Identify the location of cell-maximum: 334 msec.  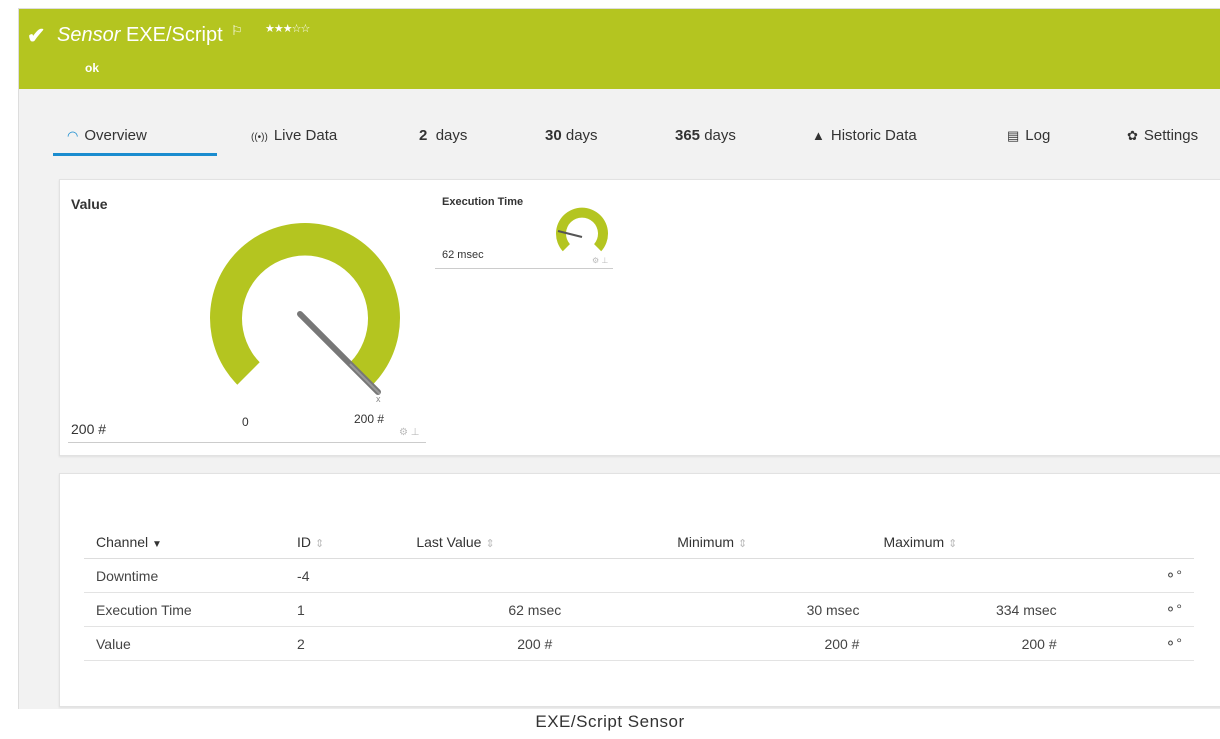
(970, 609).